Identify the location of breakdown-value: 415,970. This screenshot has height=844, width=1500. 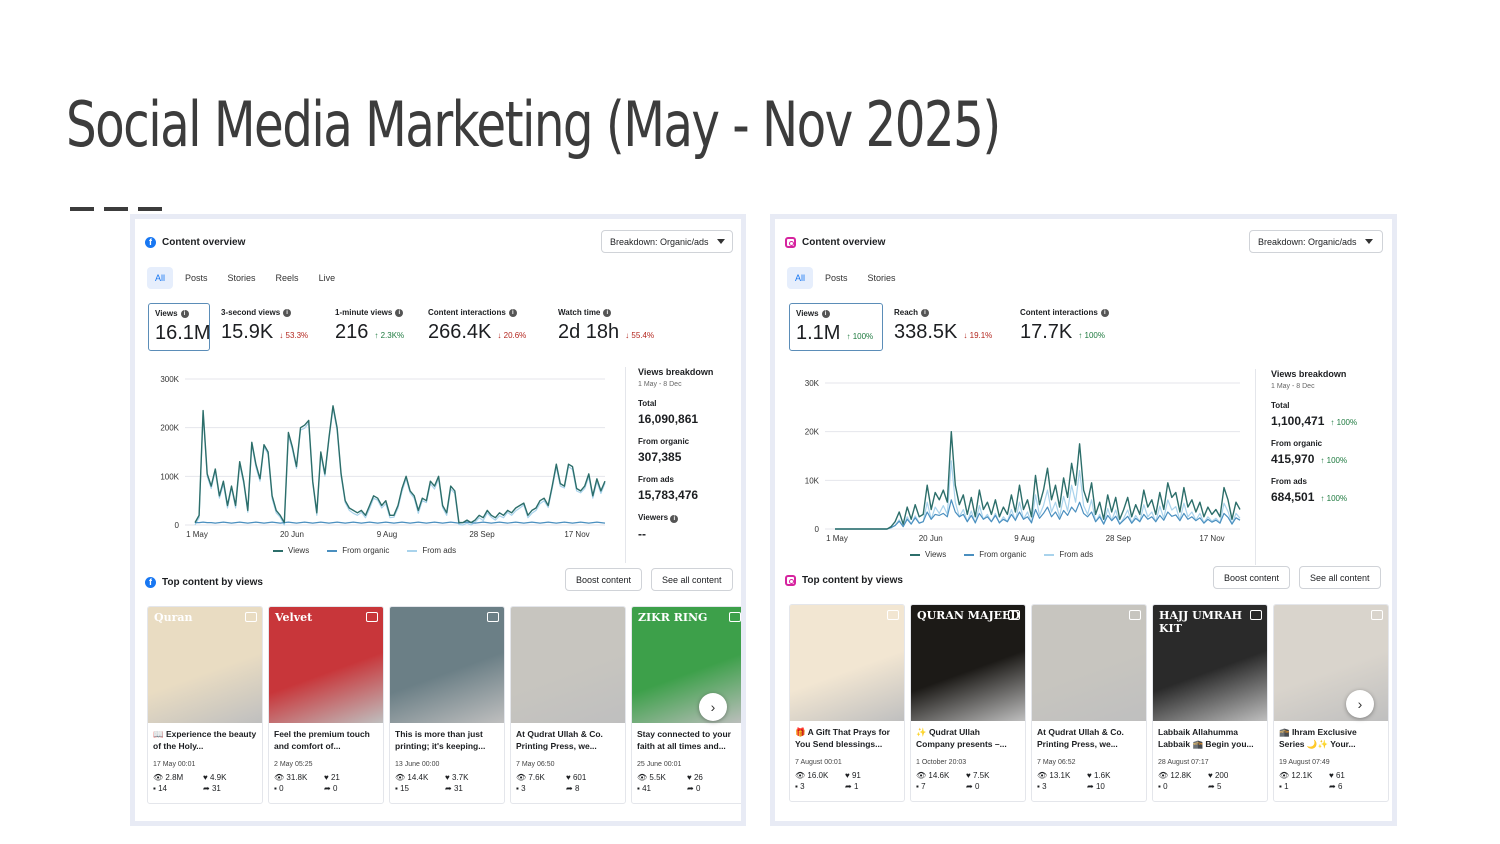
(1293, 459).